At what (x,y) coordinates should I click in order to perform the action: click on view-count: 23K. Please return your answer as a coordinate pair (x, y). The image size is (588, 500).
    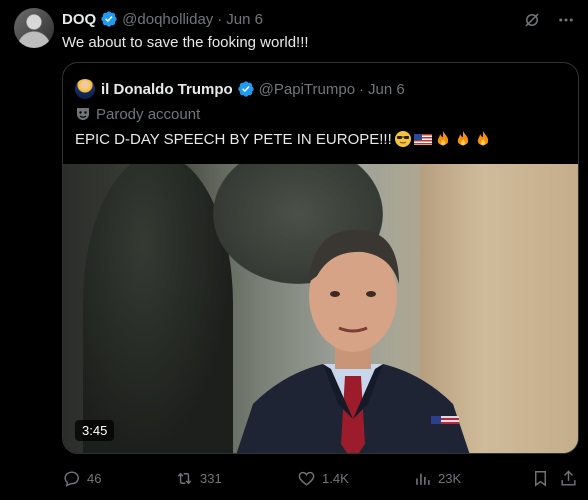
    Looking at the image, I should click on (450, 478).